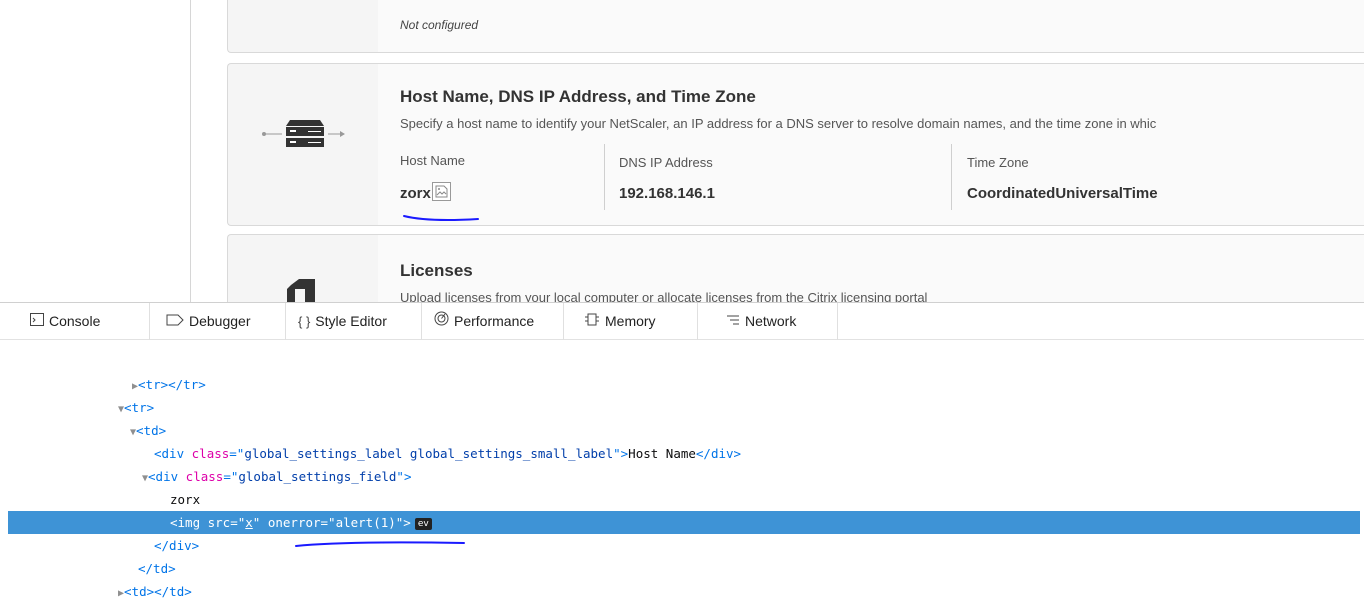 Image resolution: width=1364 pixels, height=605 pixels. I want to click on tab-label: Console, so click(75, 321).